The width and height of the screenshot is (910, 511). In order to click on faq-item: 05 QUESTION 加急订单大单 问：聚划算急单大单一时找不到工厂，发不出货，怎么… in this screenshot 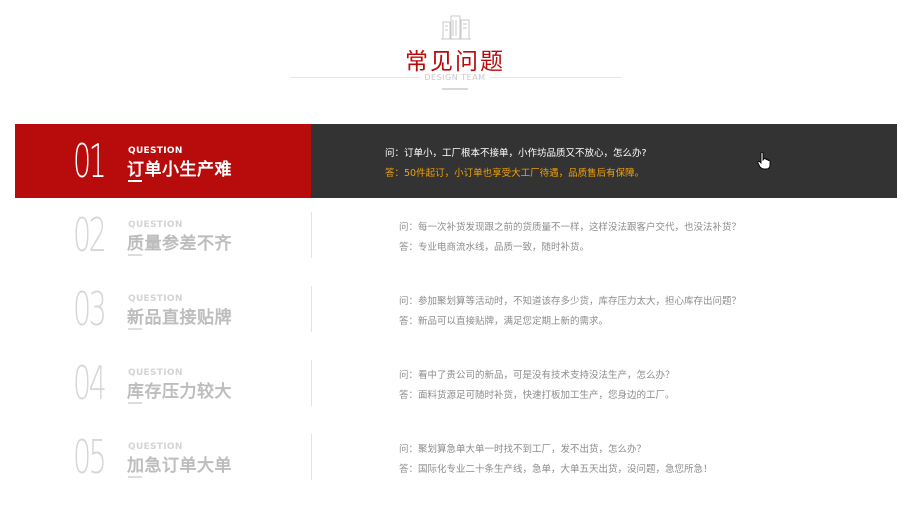, I will do `click(456, 457)`.